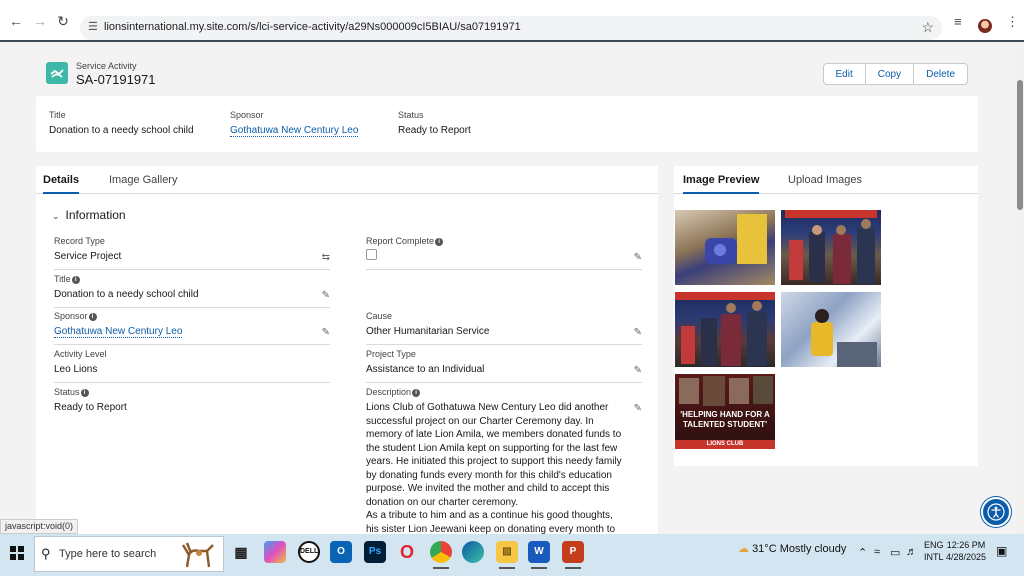 The width and height of the screenshot is (1024, 576). I want to click on image-tabs: Image Preview Upload Images, so click(826, 180).